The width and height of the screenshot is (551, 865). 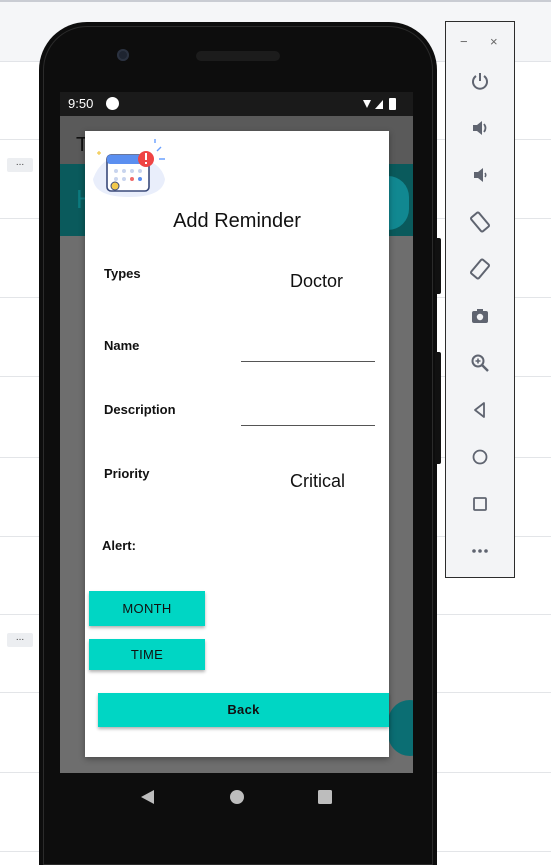 I want to click on name-input-underline, so click(x=308, y=361).